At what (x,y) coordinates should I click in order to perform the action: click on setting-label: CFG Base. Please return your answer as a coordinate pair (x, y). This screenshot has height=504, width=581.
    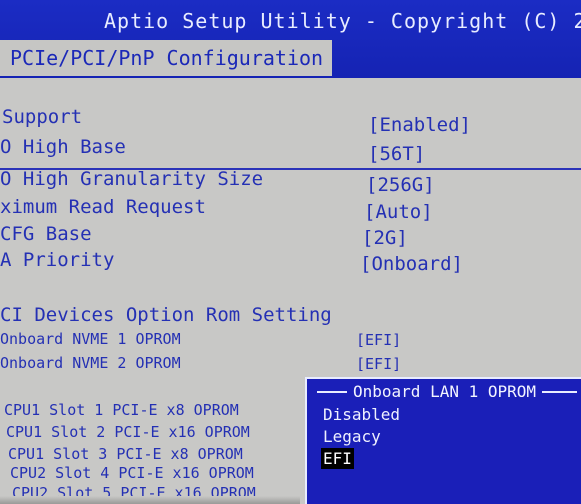
    Looking at the image, I should click on (46, 234).